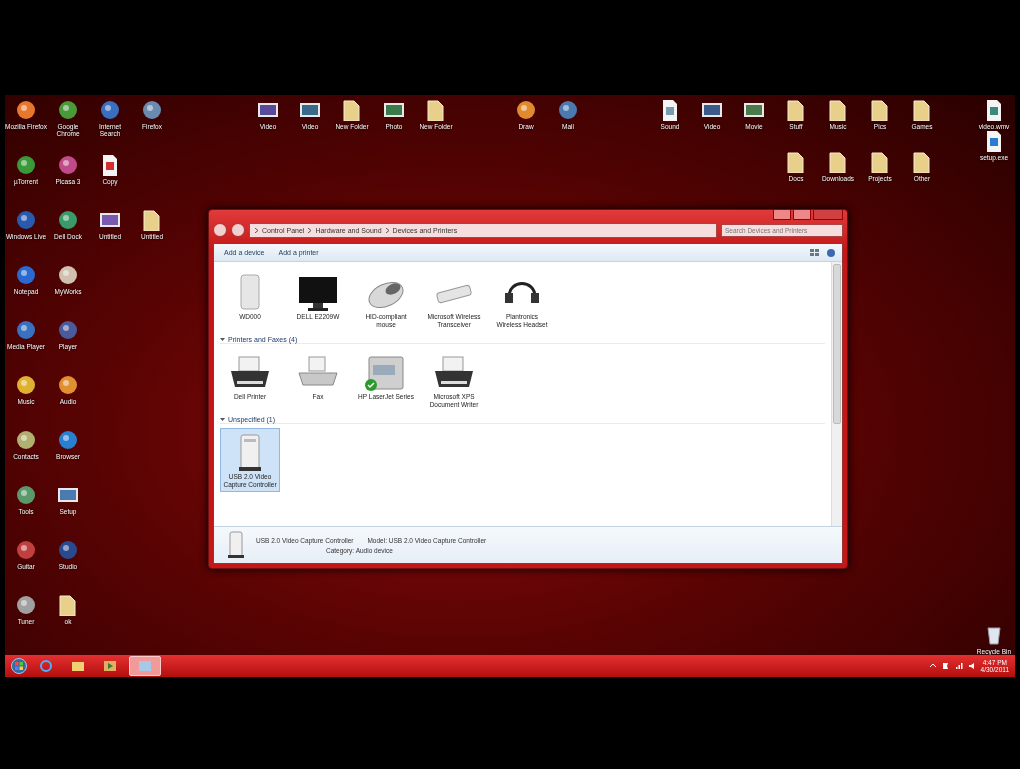 The image size is (1020, 769). Describe the element at coordinates (782, 215) in the screenshot. I see `minimize-button` at that location.